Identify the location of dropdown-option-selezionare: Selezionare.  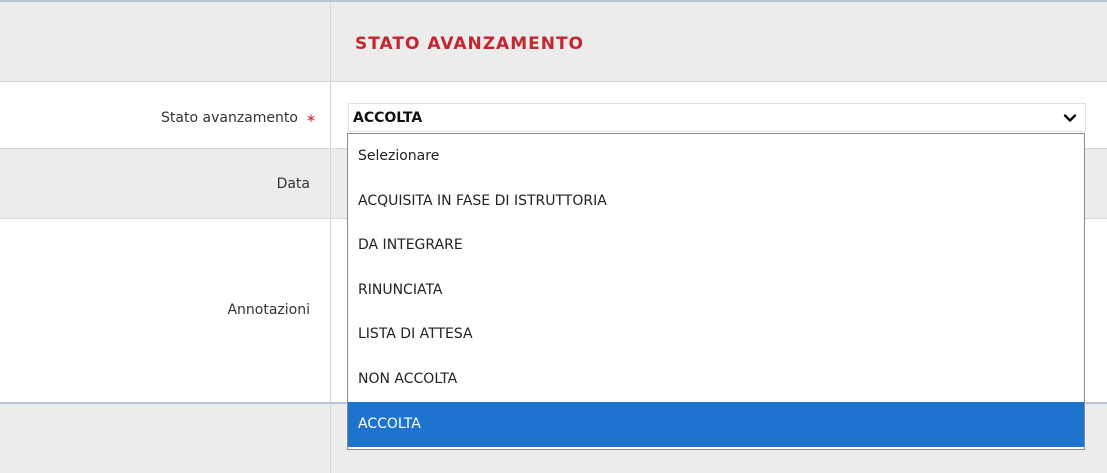
(716, 156).